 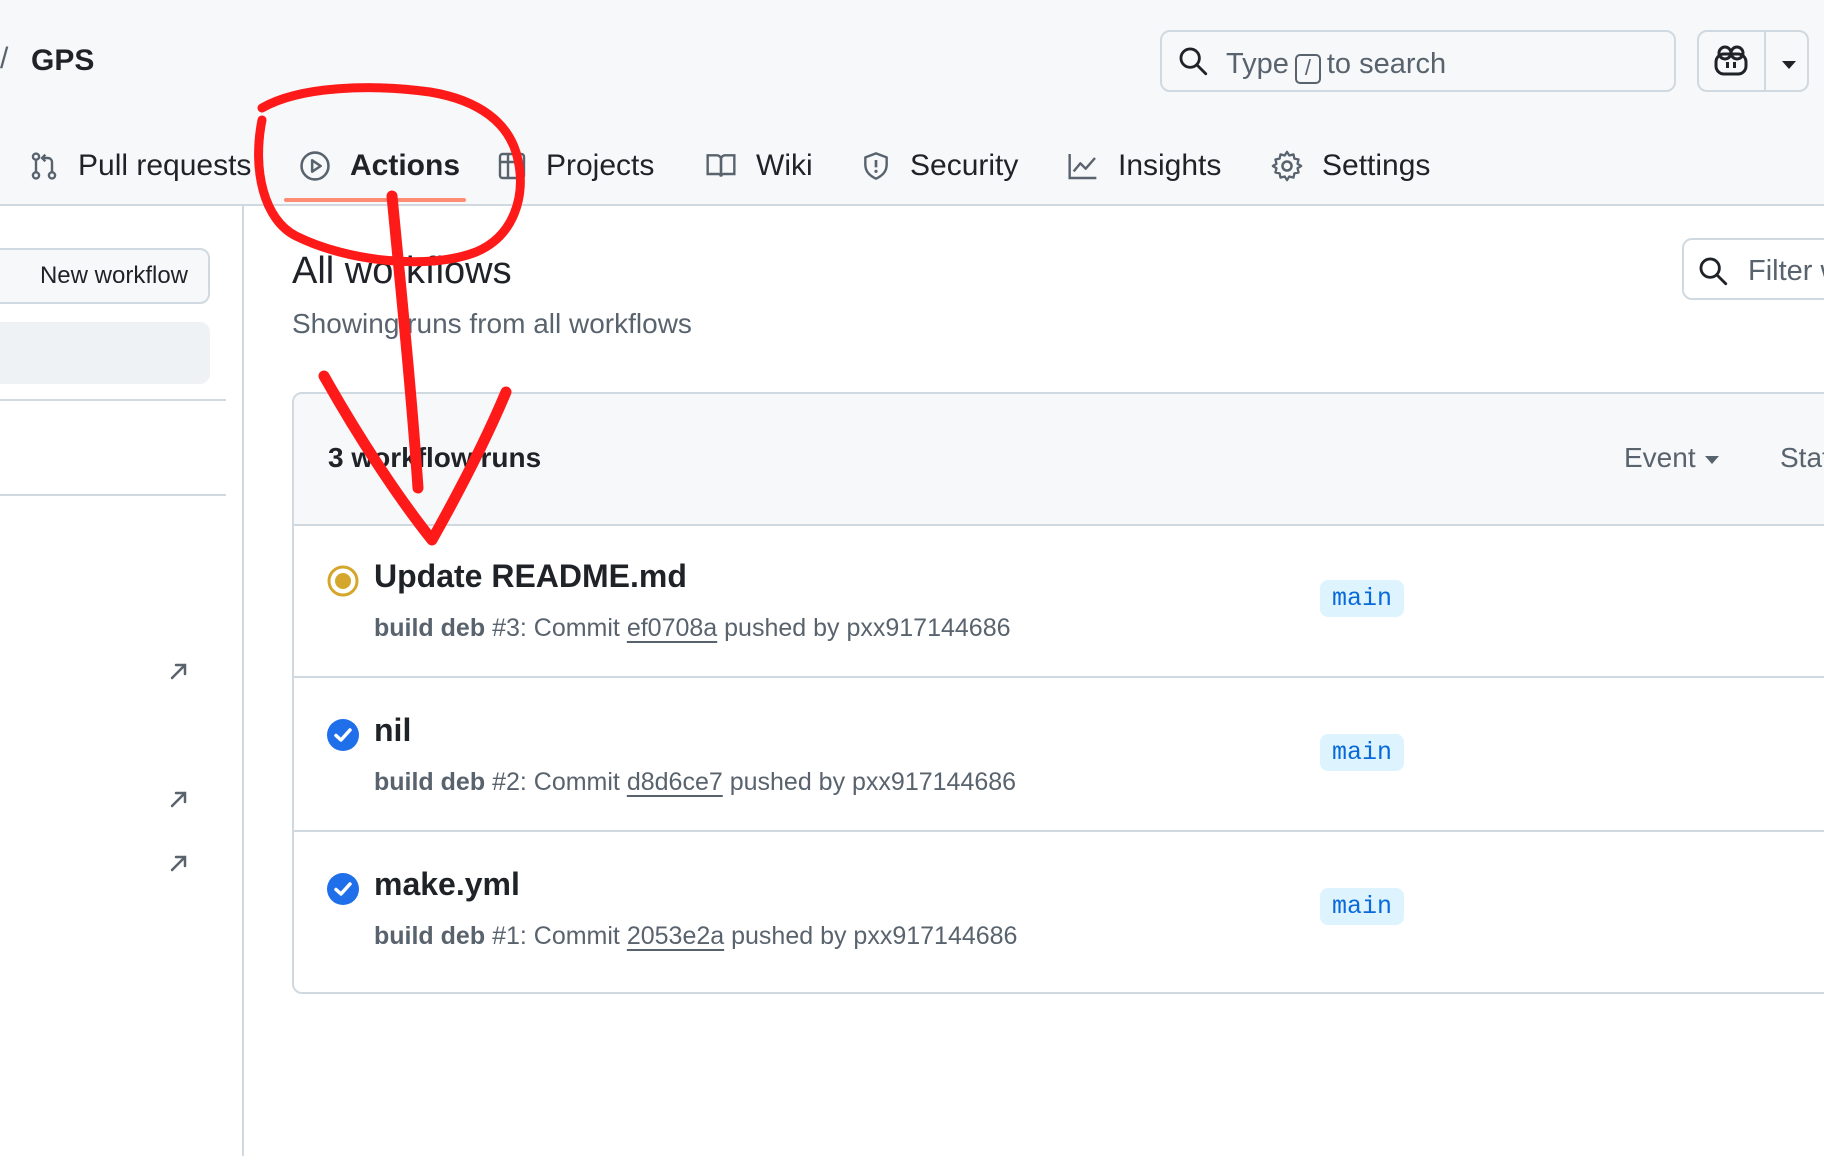 What do you see at coordinates (447, 884) in the screenshot?
I see `run-title: make.yml` at bounding box center [447, 884].